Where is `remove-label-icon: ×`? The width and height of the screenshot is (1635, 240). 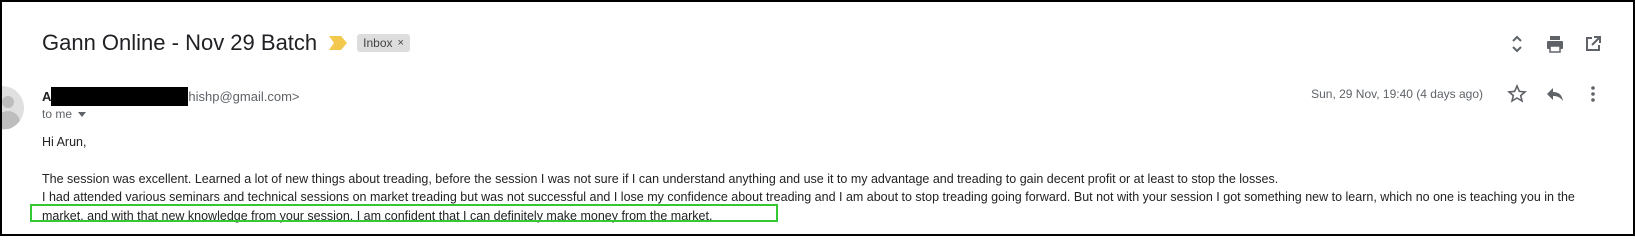 remove-label-icon: × is located at coordinates (401, 43).